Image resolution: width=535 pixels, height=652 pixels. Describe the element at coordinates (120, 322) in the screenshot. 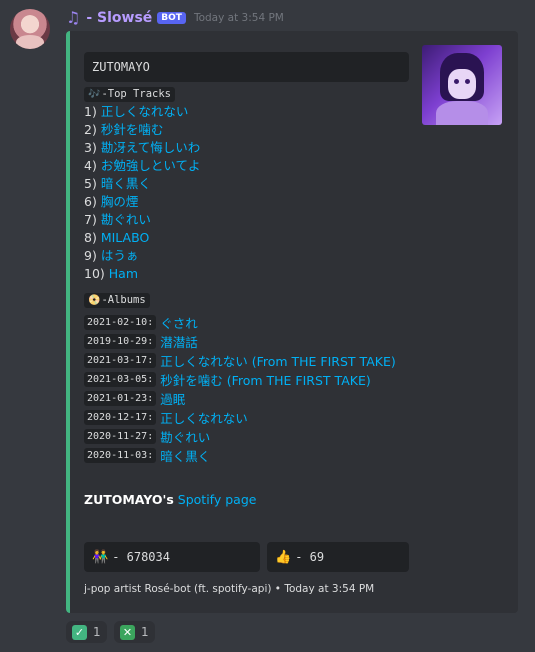

I see `album-date: 2021-02-10:` at that location.